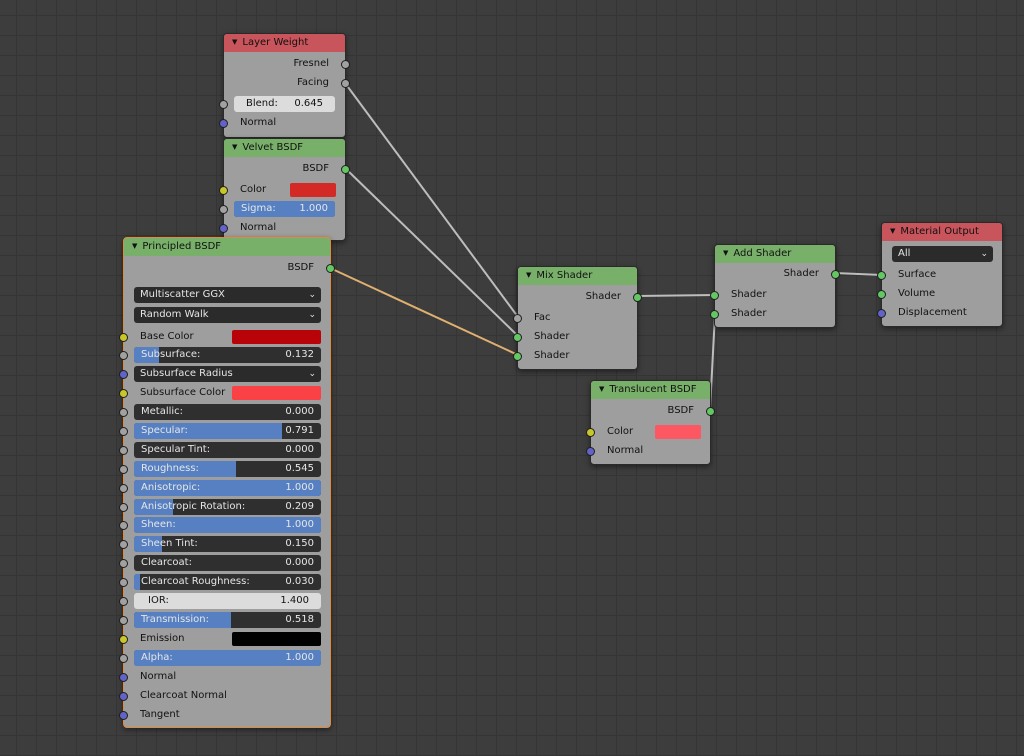  What do you see at coordinates (227, 431) in the screenshot?
I see `param-slider: Specular: 0.791` at bounding box center [227, 431].